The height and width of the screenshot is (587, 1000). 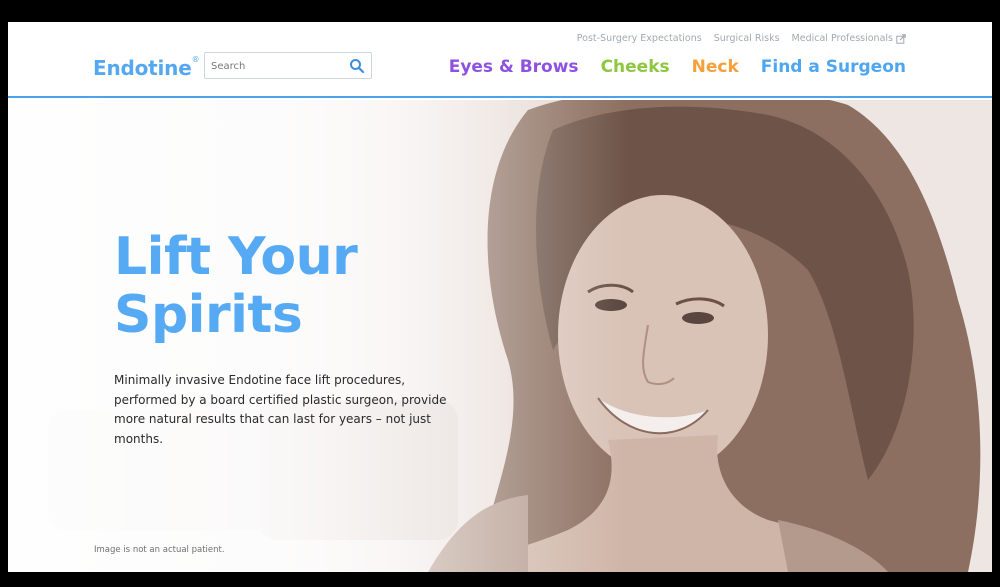 I want to click on registered-mark: ®, so click(x=195, y=59).